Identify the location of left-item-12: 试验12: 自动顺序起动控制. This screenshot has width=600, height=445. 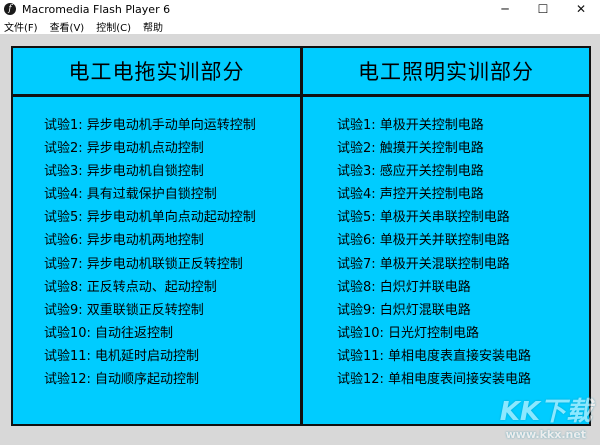
(150, 379).